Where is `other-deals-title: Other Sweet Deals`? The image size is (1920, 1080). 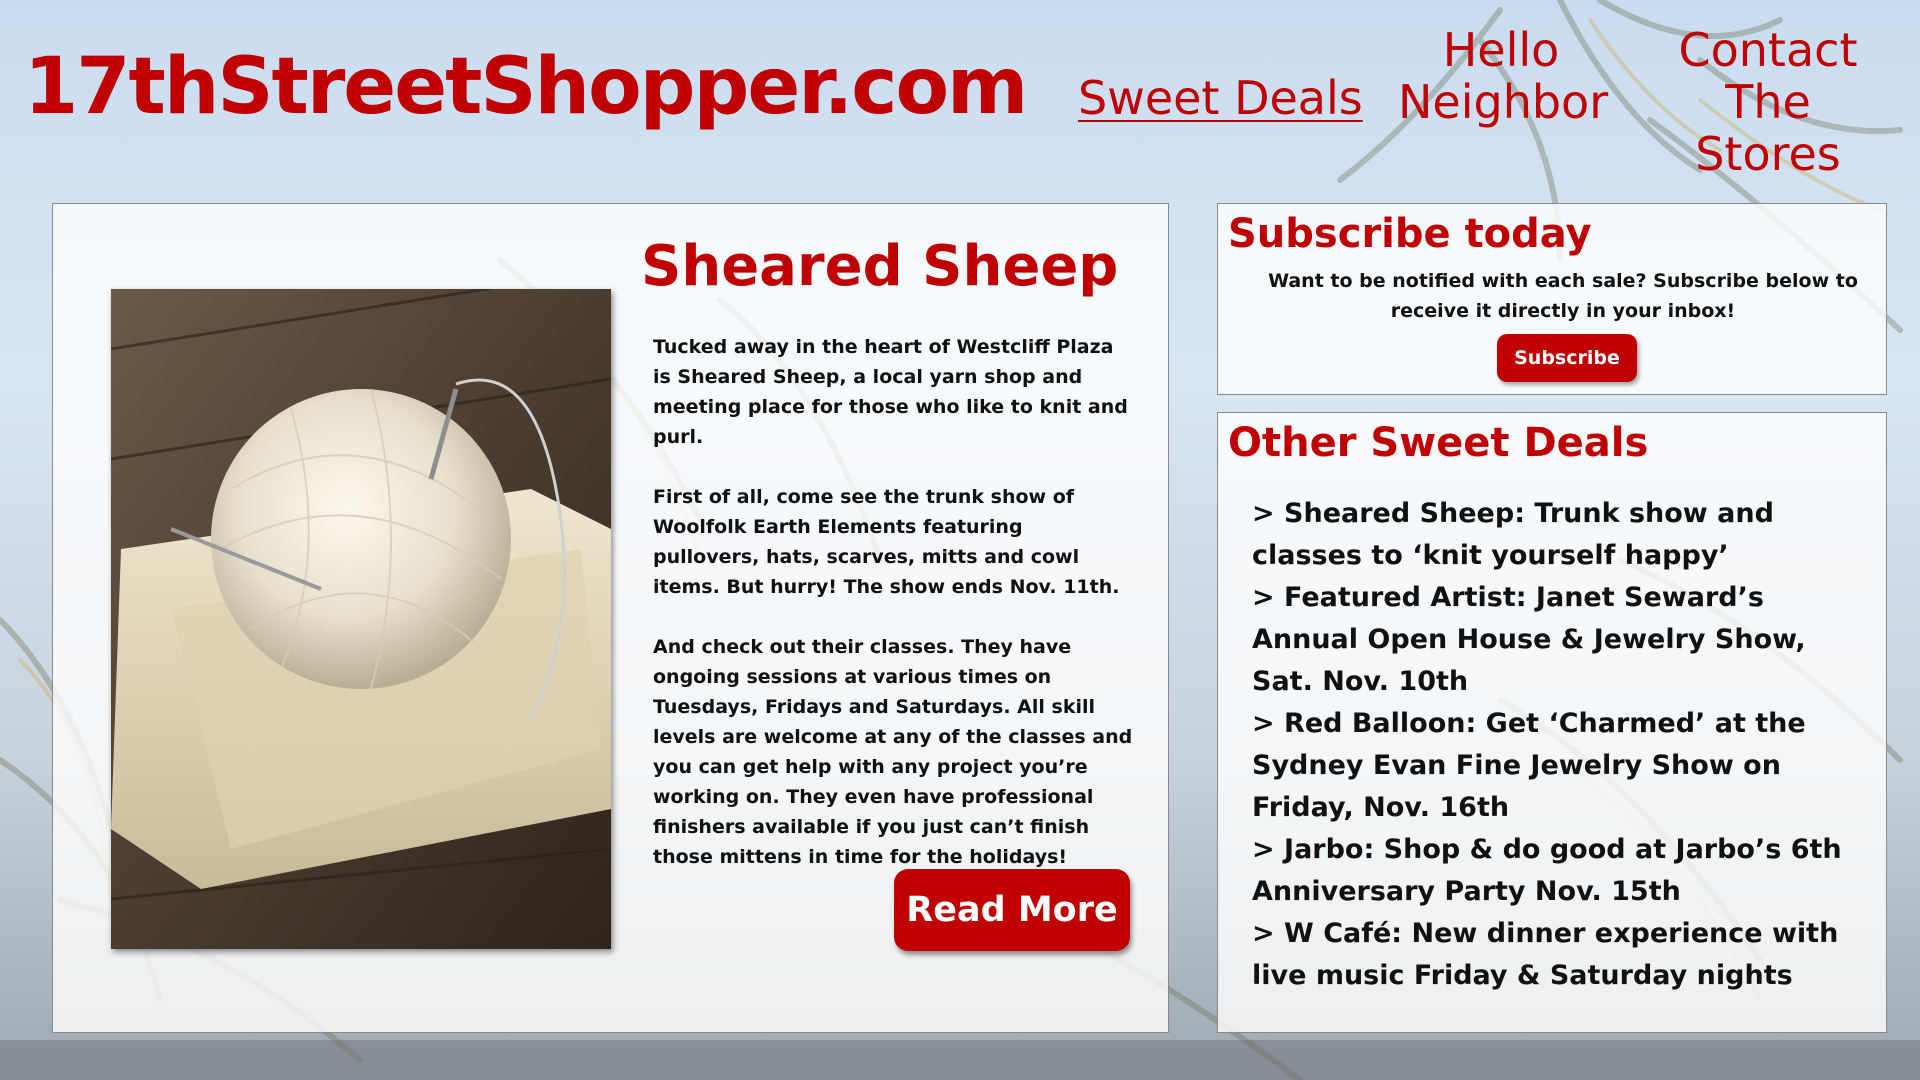 other-deals-title: Other Sweet Deals is located at coordinates (1438, 443).